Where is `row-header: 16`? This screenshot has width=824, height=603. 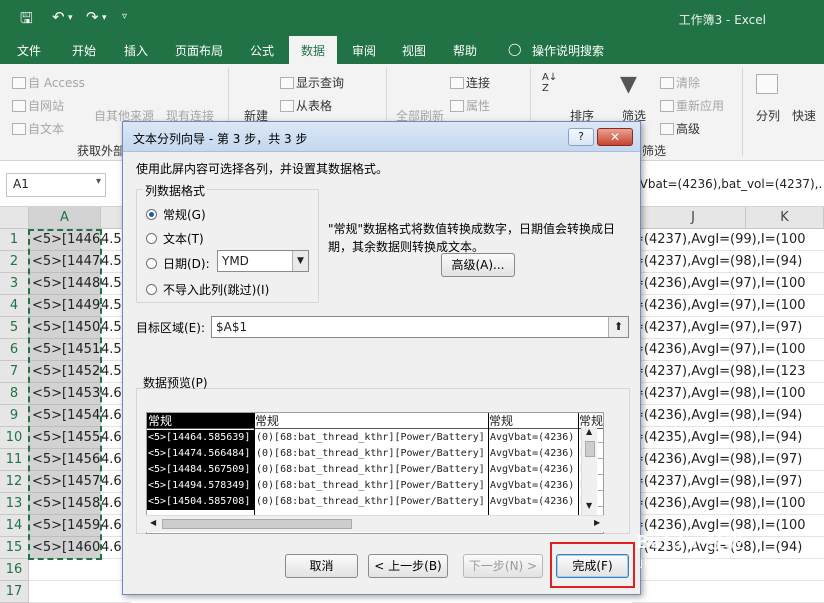
row-header: 16 is located at coordinates (14, 570).